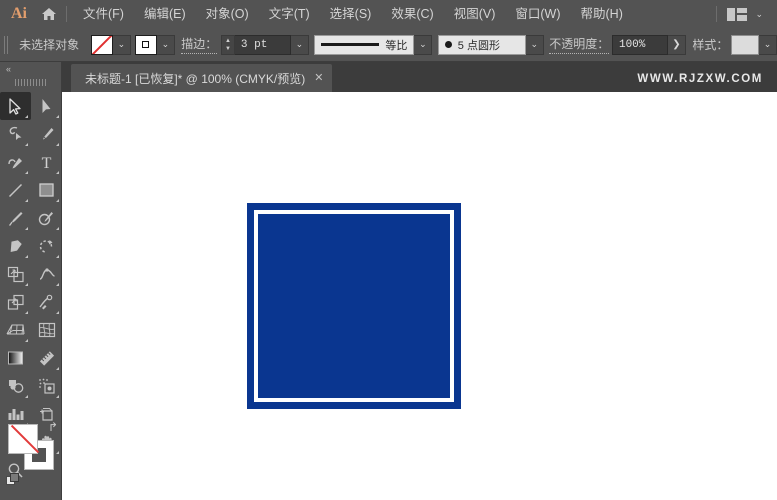 The height and width of the screenshot is (500, 777). What do you see at coordinates (676, 44) in the screenshot?
I see `opacity-arrow-icon: ❯` at bounding box center [676, 44].